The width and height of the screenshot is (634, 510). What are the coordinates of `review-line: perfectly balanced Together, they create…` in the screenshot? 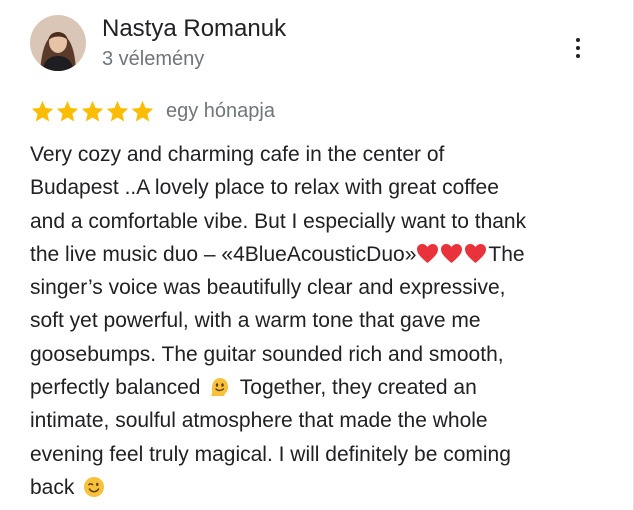 It's located at (315, 387).